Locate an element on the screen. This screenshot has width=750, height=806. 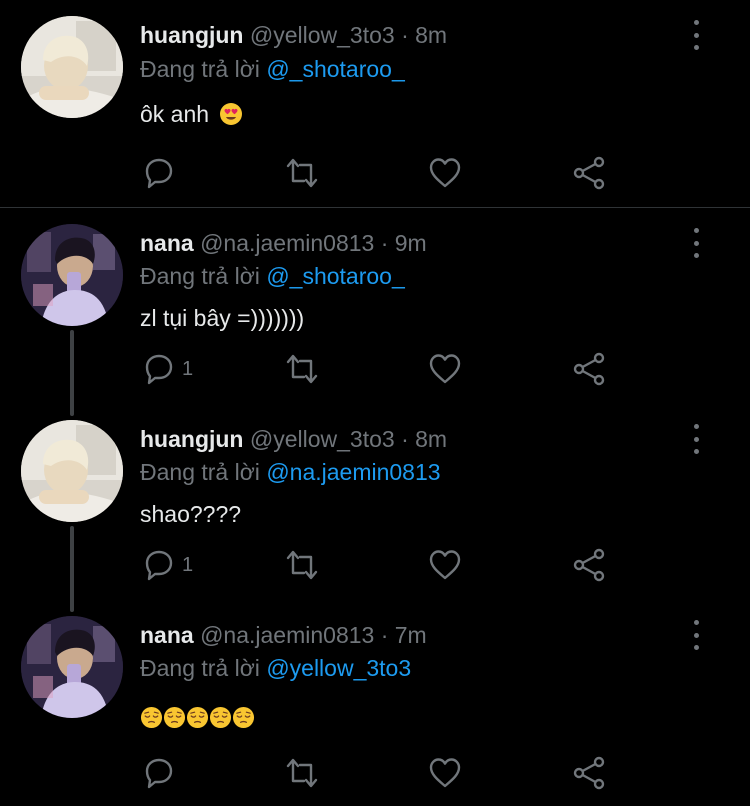
tweet-text is located at coordinates (197, 716).